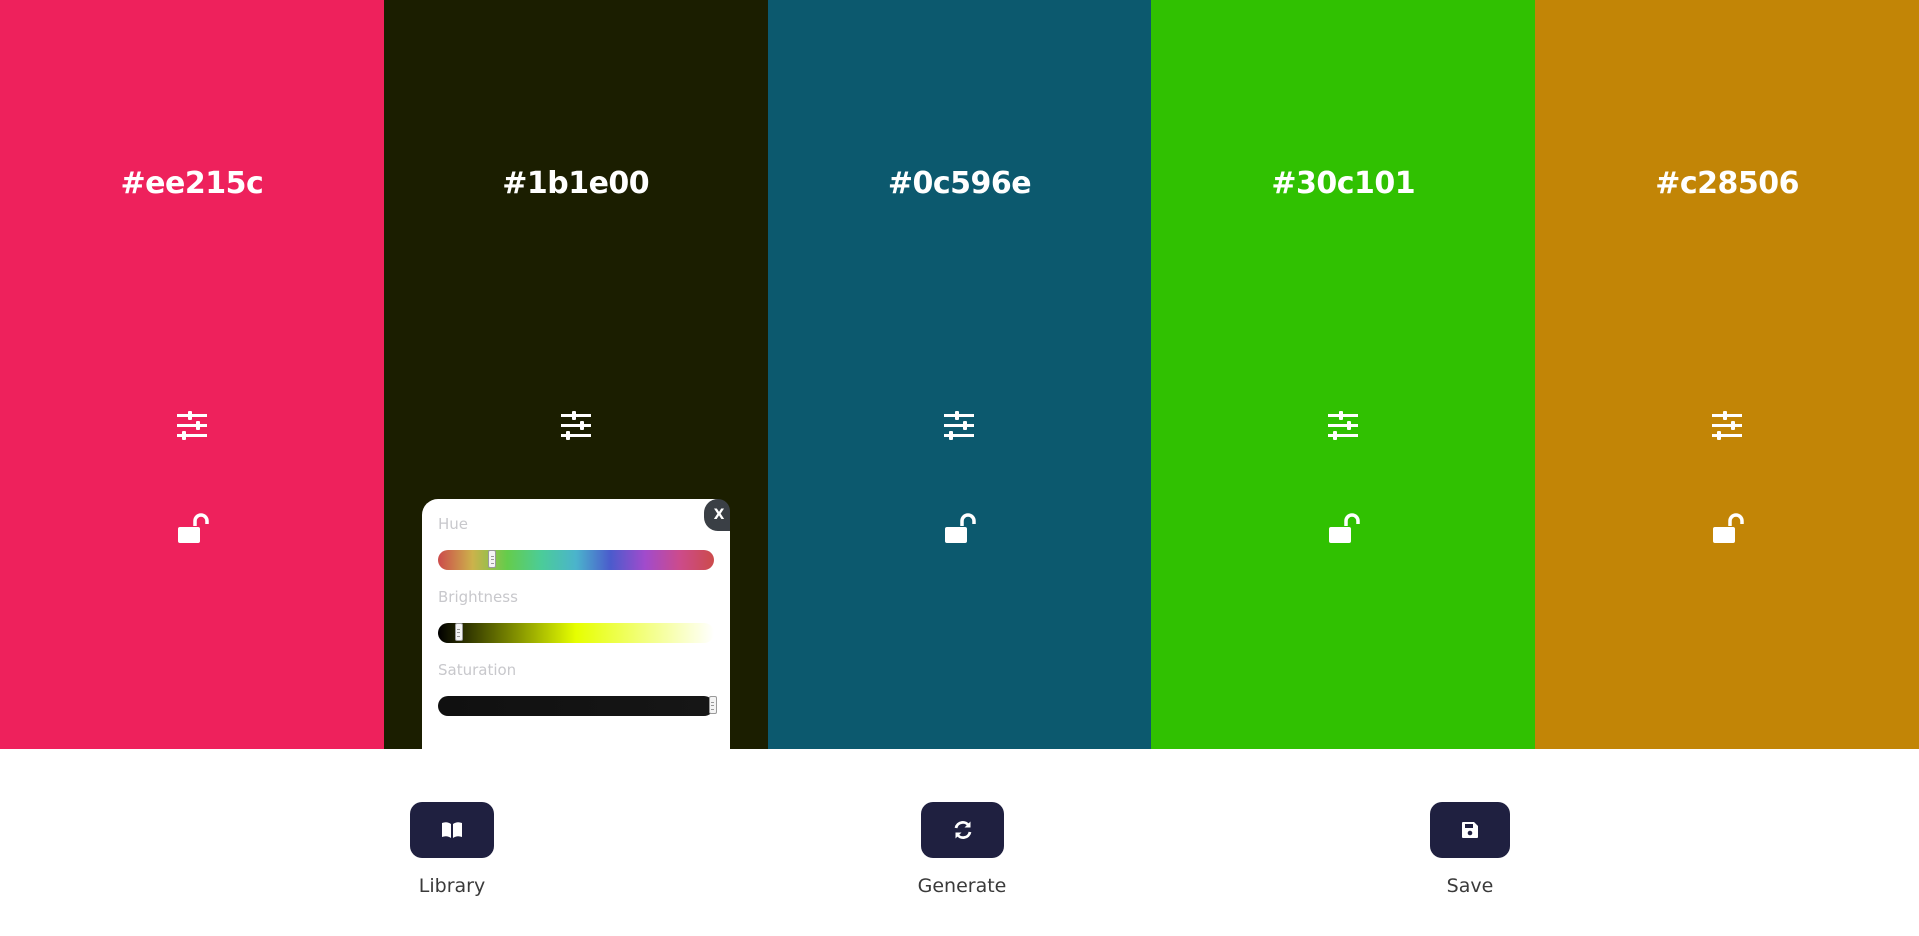 Image resolution: width=1919 pixels, height=936 pixels. Describe the element at coordinates (717, 515) in the screenshot. I see `close-sliders-button: X` at that location.